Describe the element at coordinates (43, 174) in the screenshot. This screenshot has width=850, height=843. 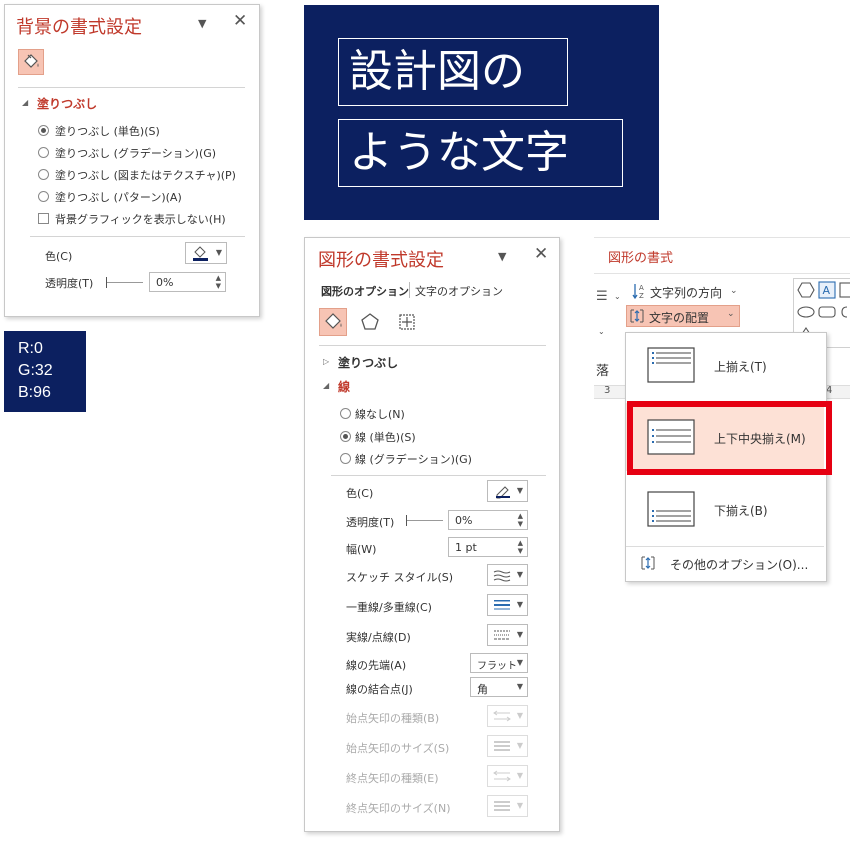
I see `radio-picture-fill` at that location.